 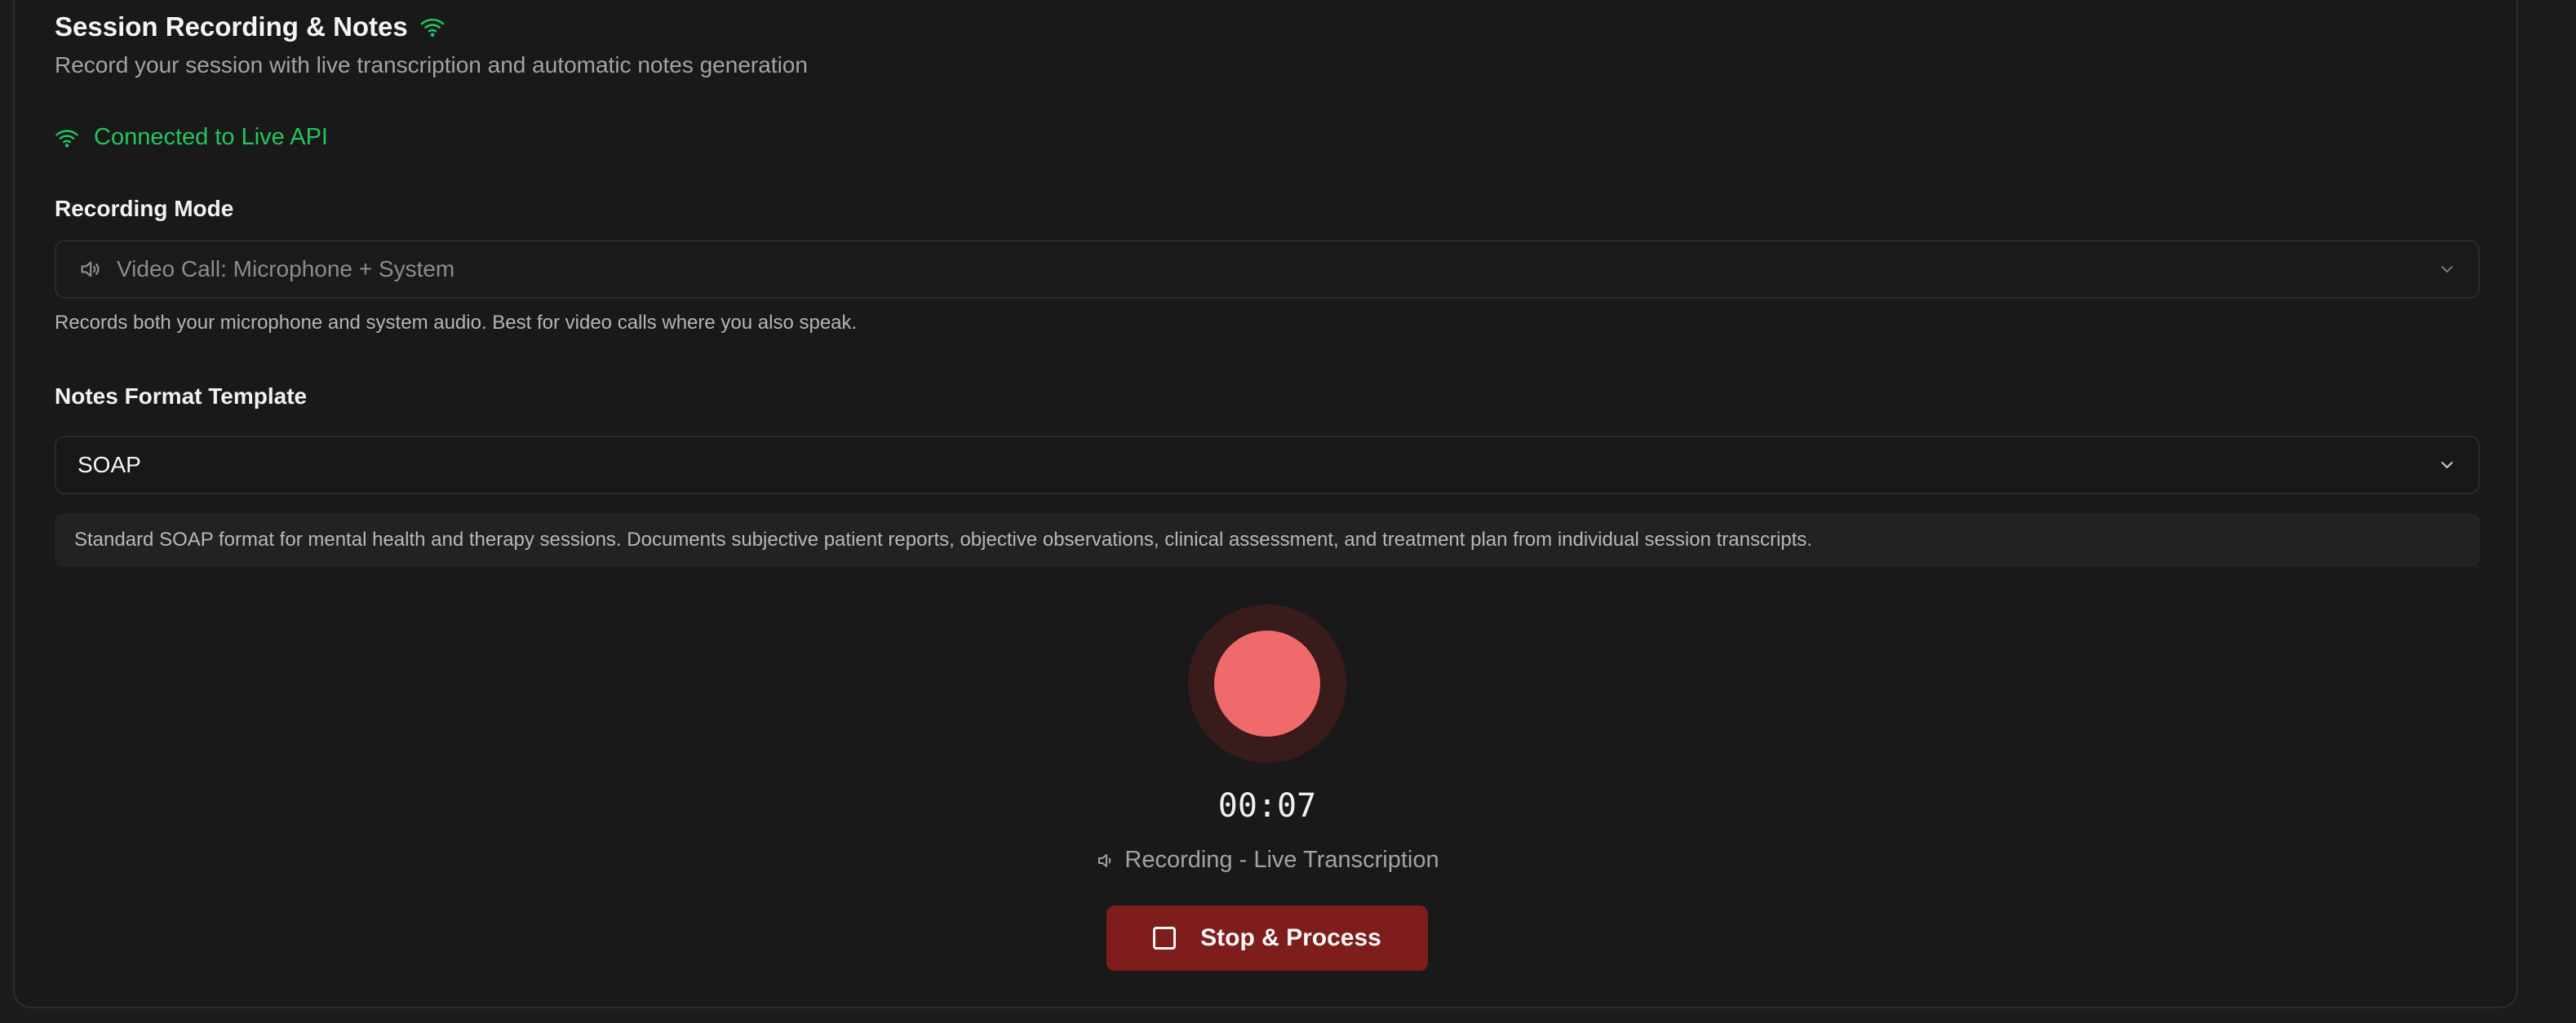 I want to click on recording-mode-select: Video Call: Microphone + System, so click(x=1267, y=269).